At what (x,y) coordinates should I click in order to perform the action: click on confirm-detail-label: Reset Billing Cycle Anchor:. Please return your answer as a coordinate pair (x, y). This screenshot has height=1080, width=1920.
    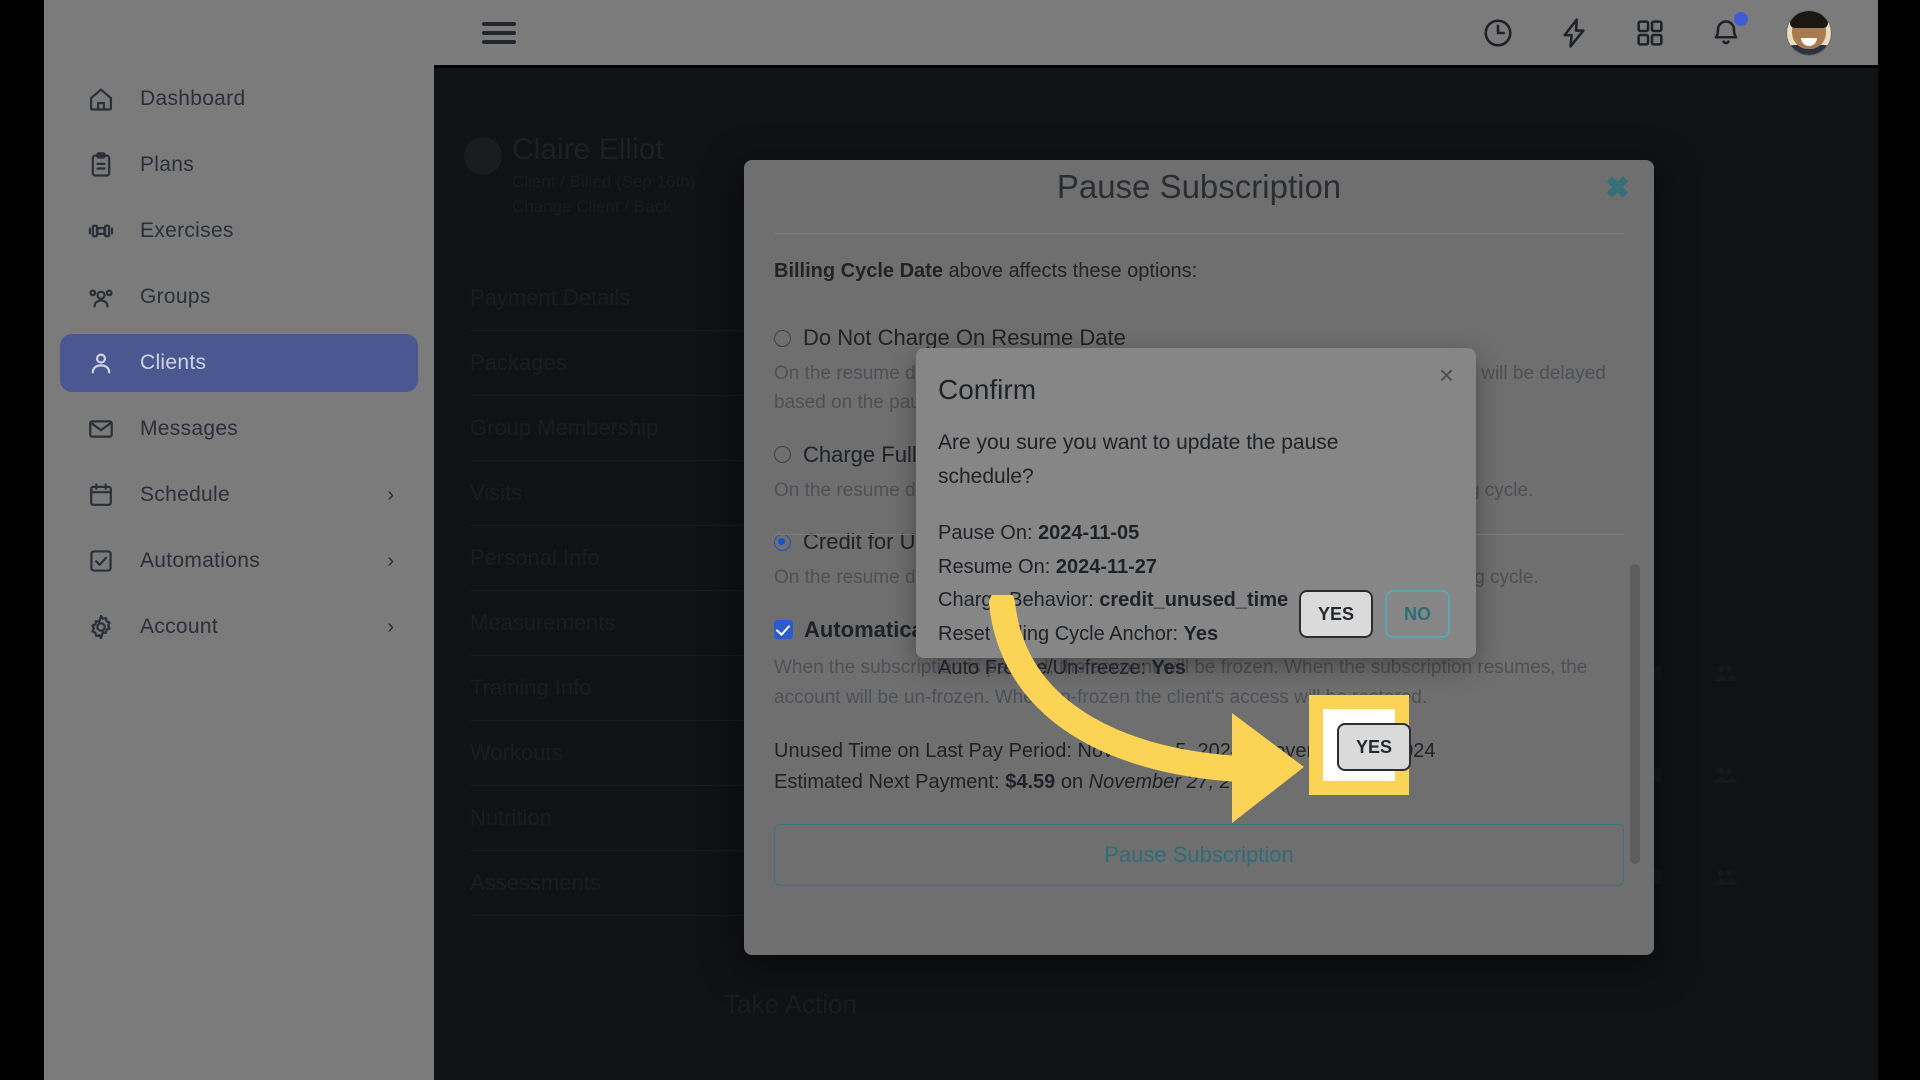
    Looking at the image, I should click on (1061, 633).